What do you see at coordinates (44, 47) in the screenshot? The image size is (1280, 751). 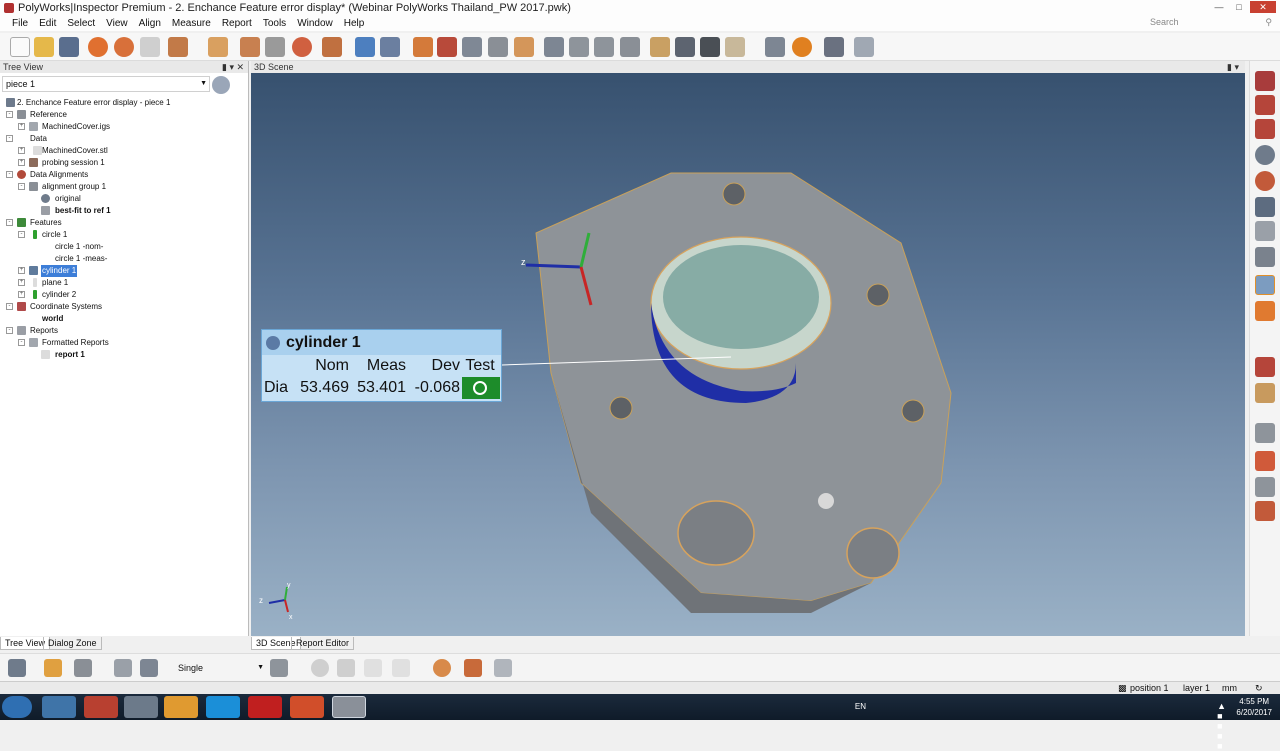 I see `open-folder-icon` at bounding box center [44, 47].